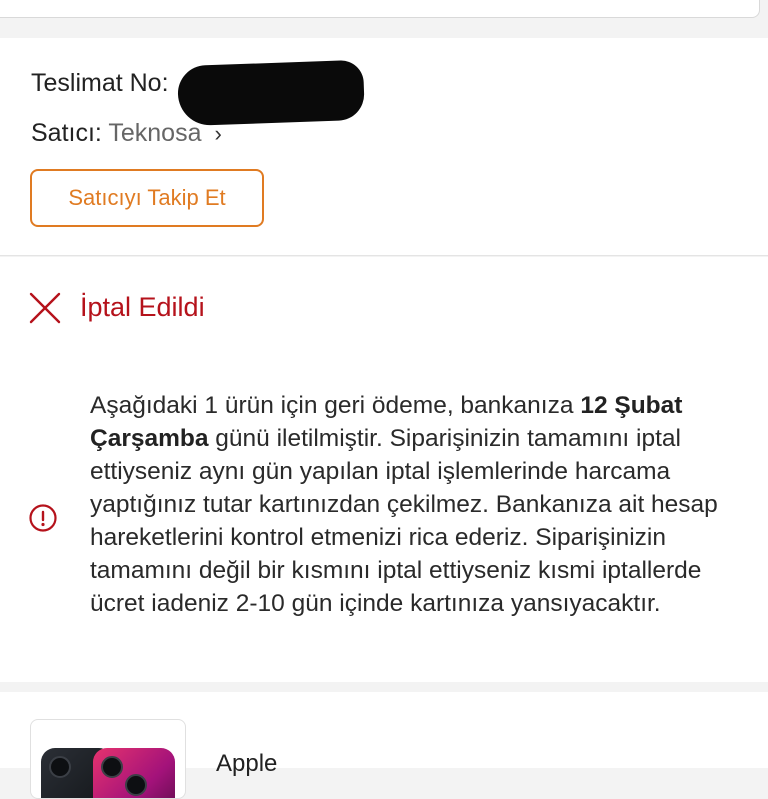  I want to click on cancelled-status-title: İptal Edildi, so click(142, 307).